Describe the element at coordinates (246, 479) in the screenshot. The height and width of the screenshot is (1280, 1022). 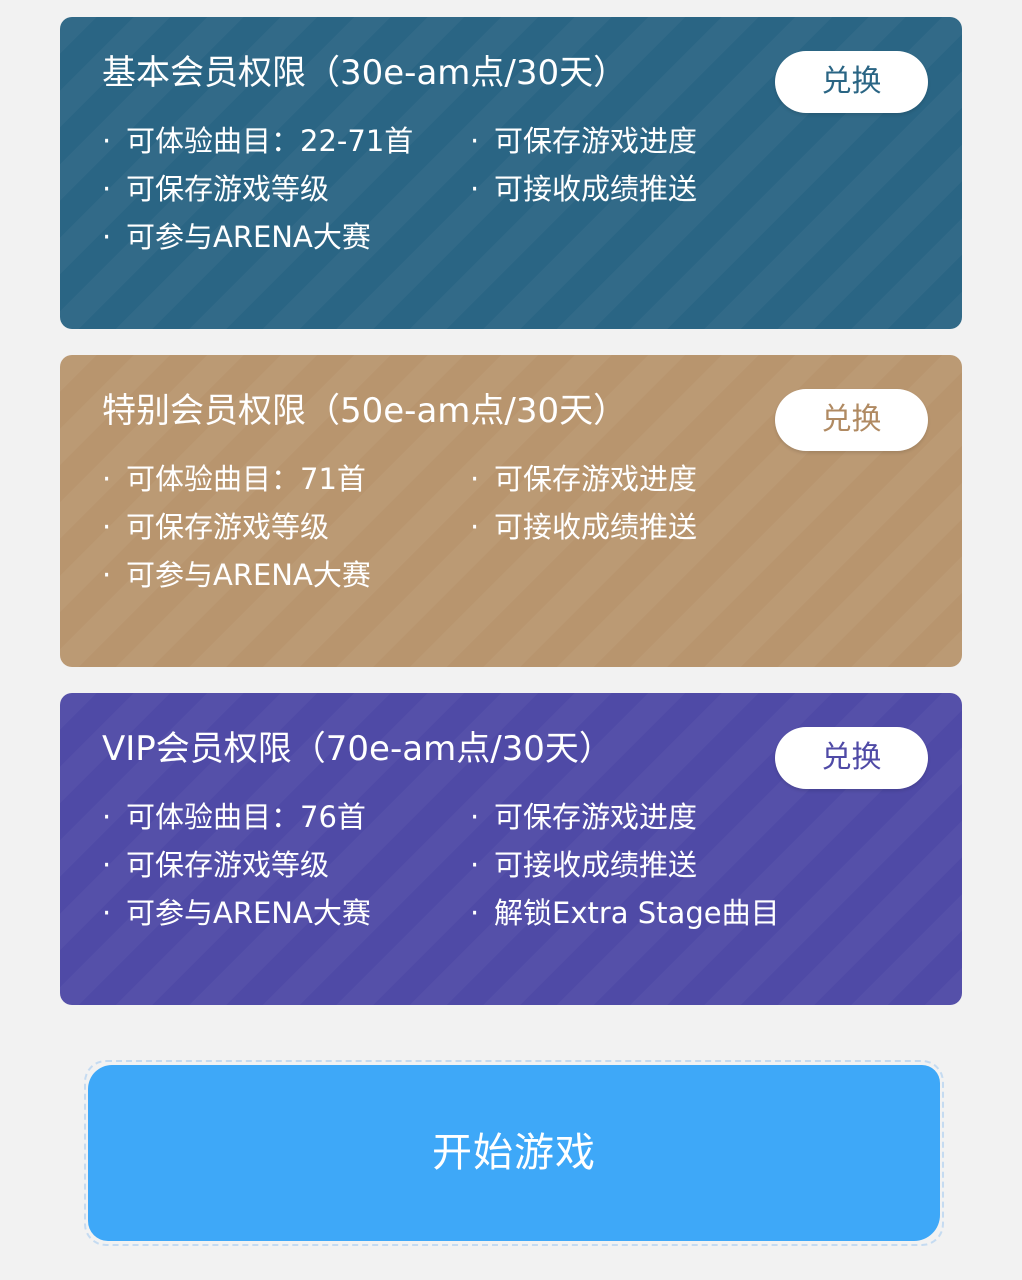
I see `feature-label: 可体验曲目：71首` at that location.